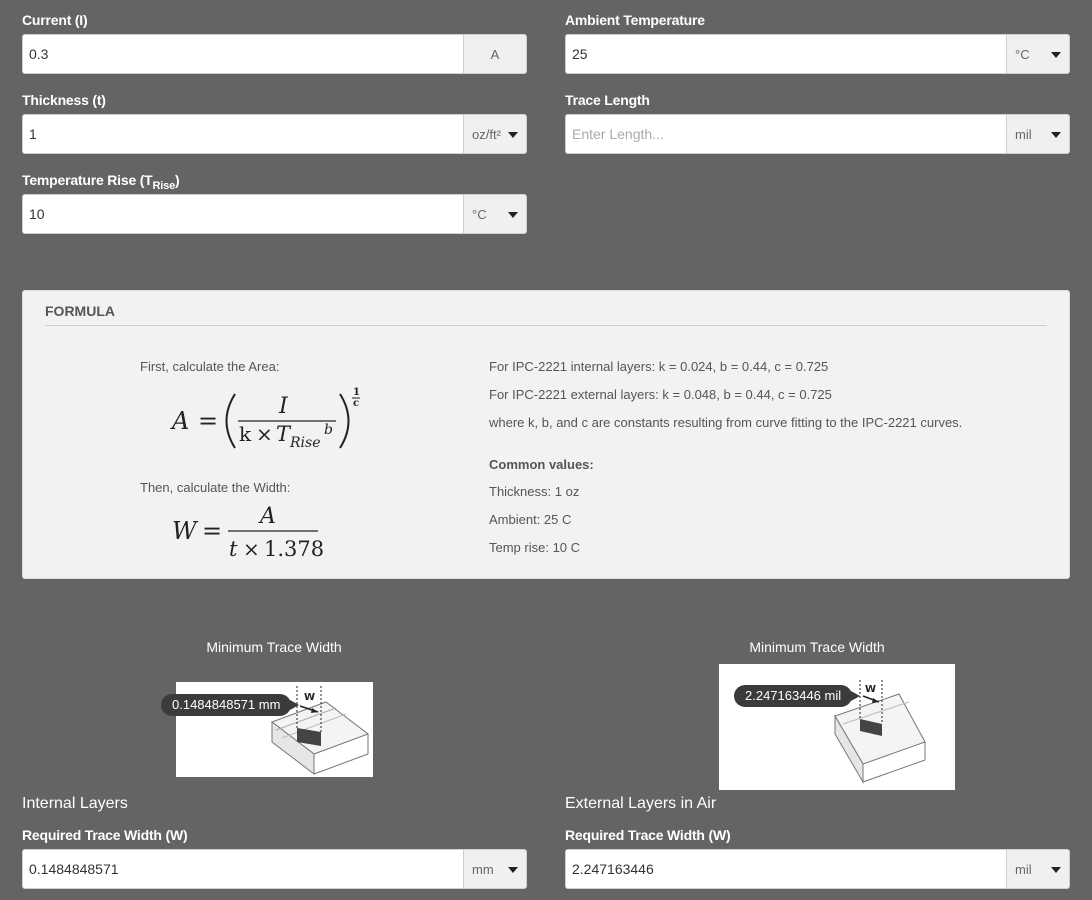 The height and width of the screenshot is (900, 1092). I want to click on formula-step-width: Then, calculate the Width:, so click(215, 487).